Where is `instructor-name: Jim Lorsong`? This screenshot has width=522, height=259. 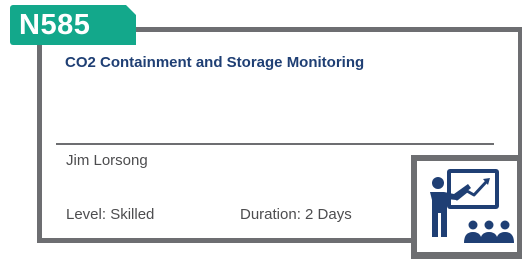
instructor-name: Jim Lorsong is located at coordinates (107, 160).